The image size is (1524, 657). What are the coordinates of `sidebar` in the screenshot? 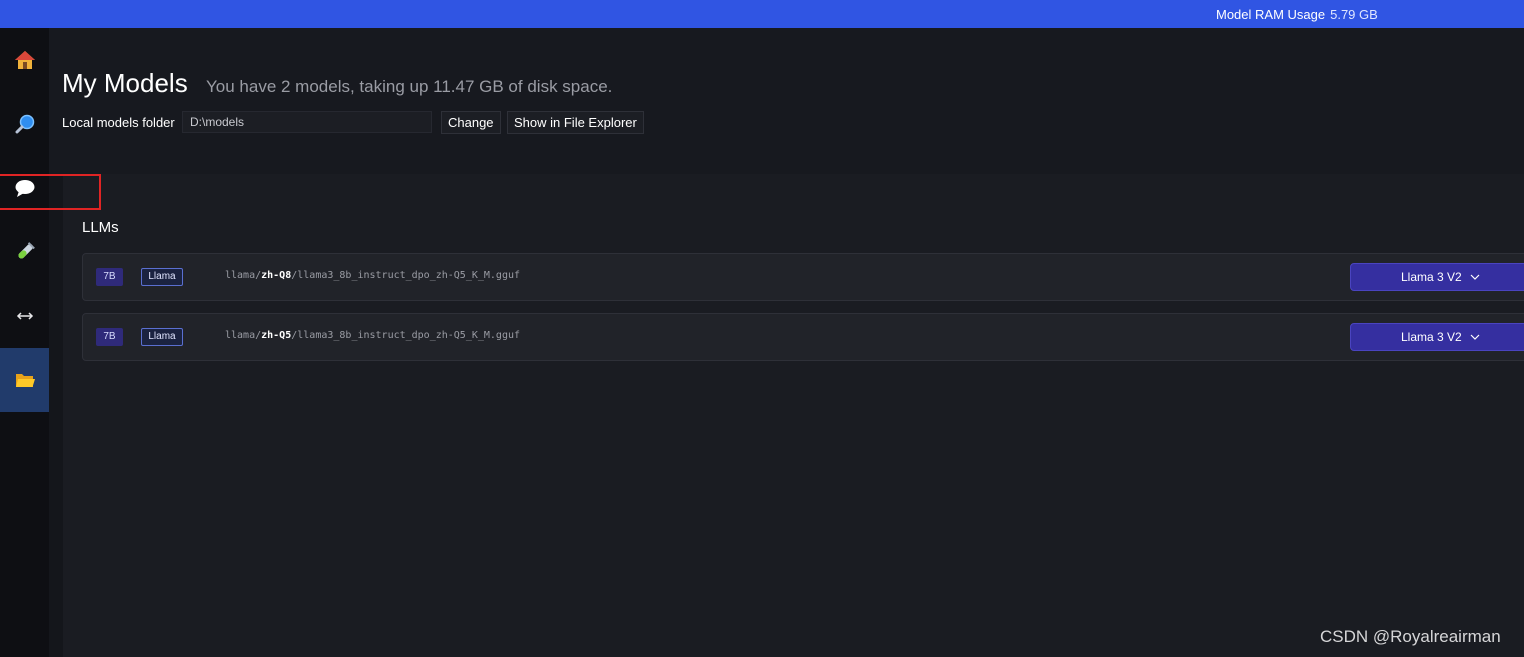 It's located at (24, 342).